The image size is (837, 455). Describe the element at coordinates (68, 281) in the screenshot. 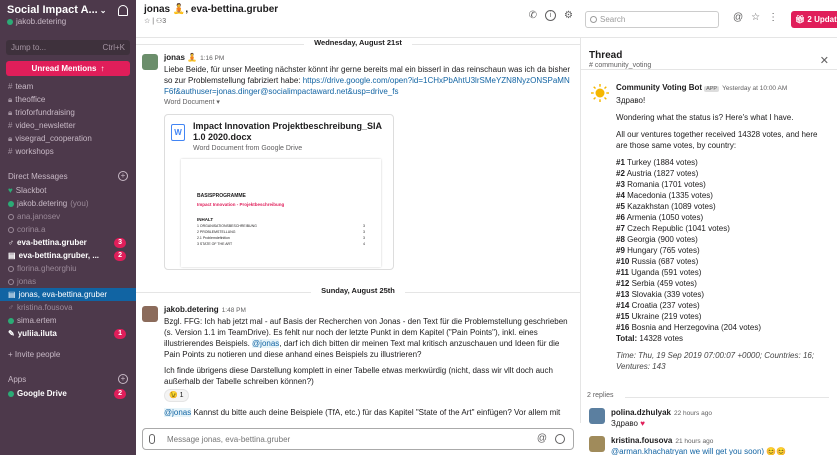

I see `dm-jonas: jonas` at that location.